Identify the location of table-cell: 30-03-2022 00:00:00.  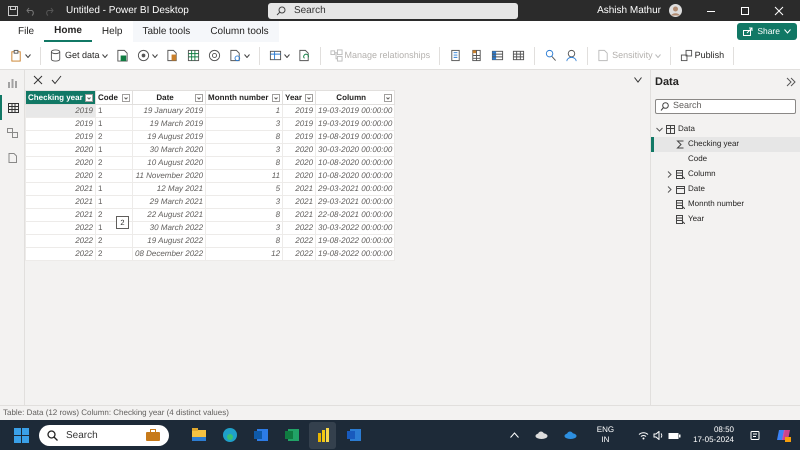
(355, 228).